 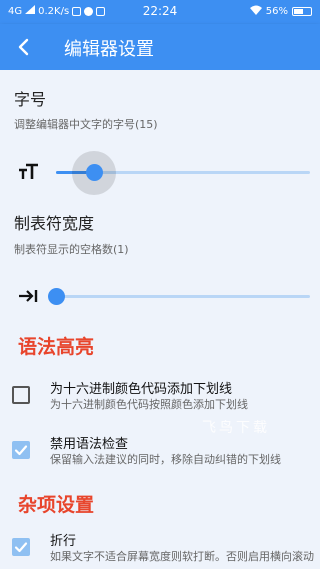 I want to click on tab-width-thumb, so click(x=56, y=296).